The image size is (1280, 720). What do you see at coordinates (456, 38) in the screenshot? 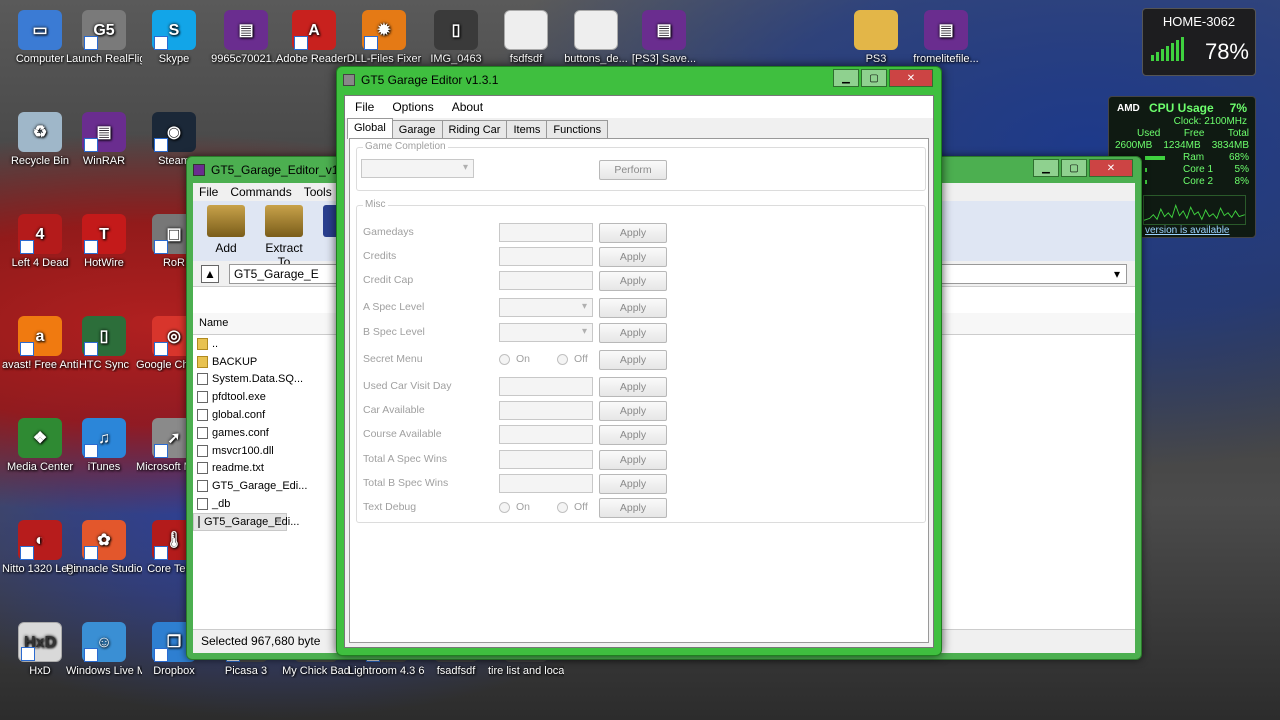
I see `desktop-icon-img-0463: ▯ IMG_0463` at bounding box center [456, 38].